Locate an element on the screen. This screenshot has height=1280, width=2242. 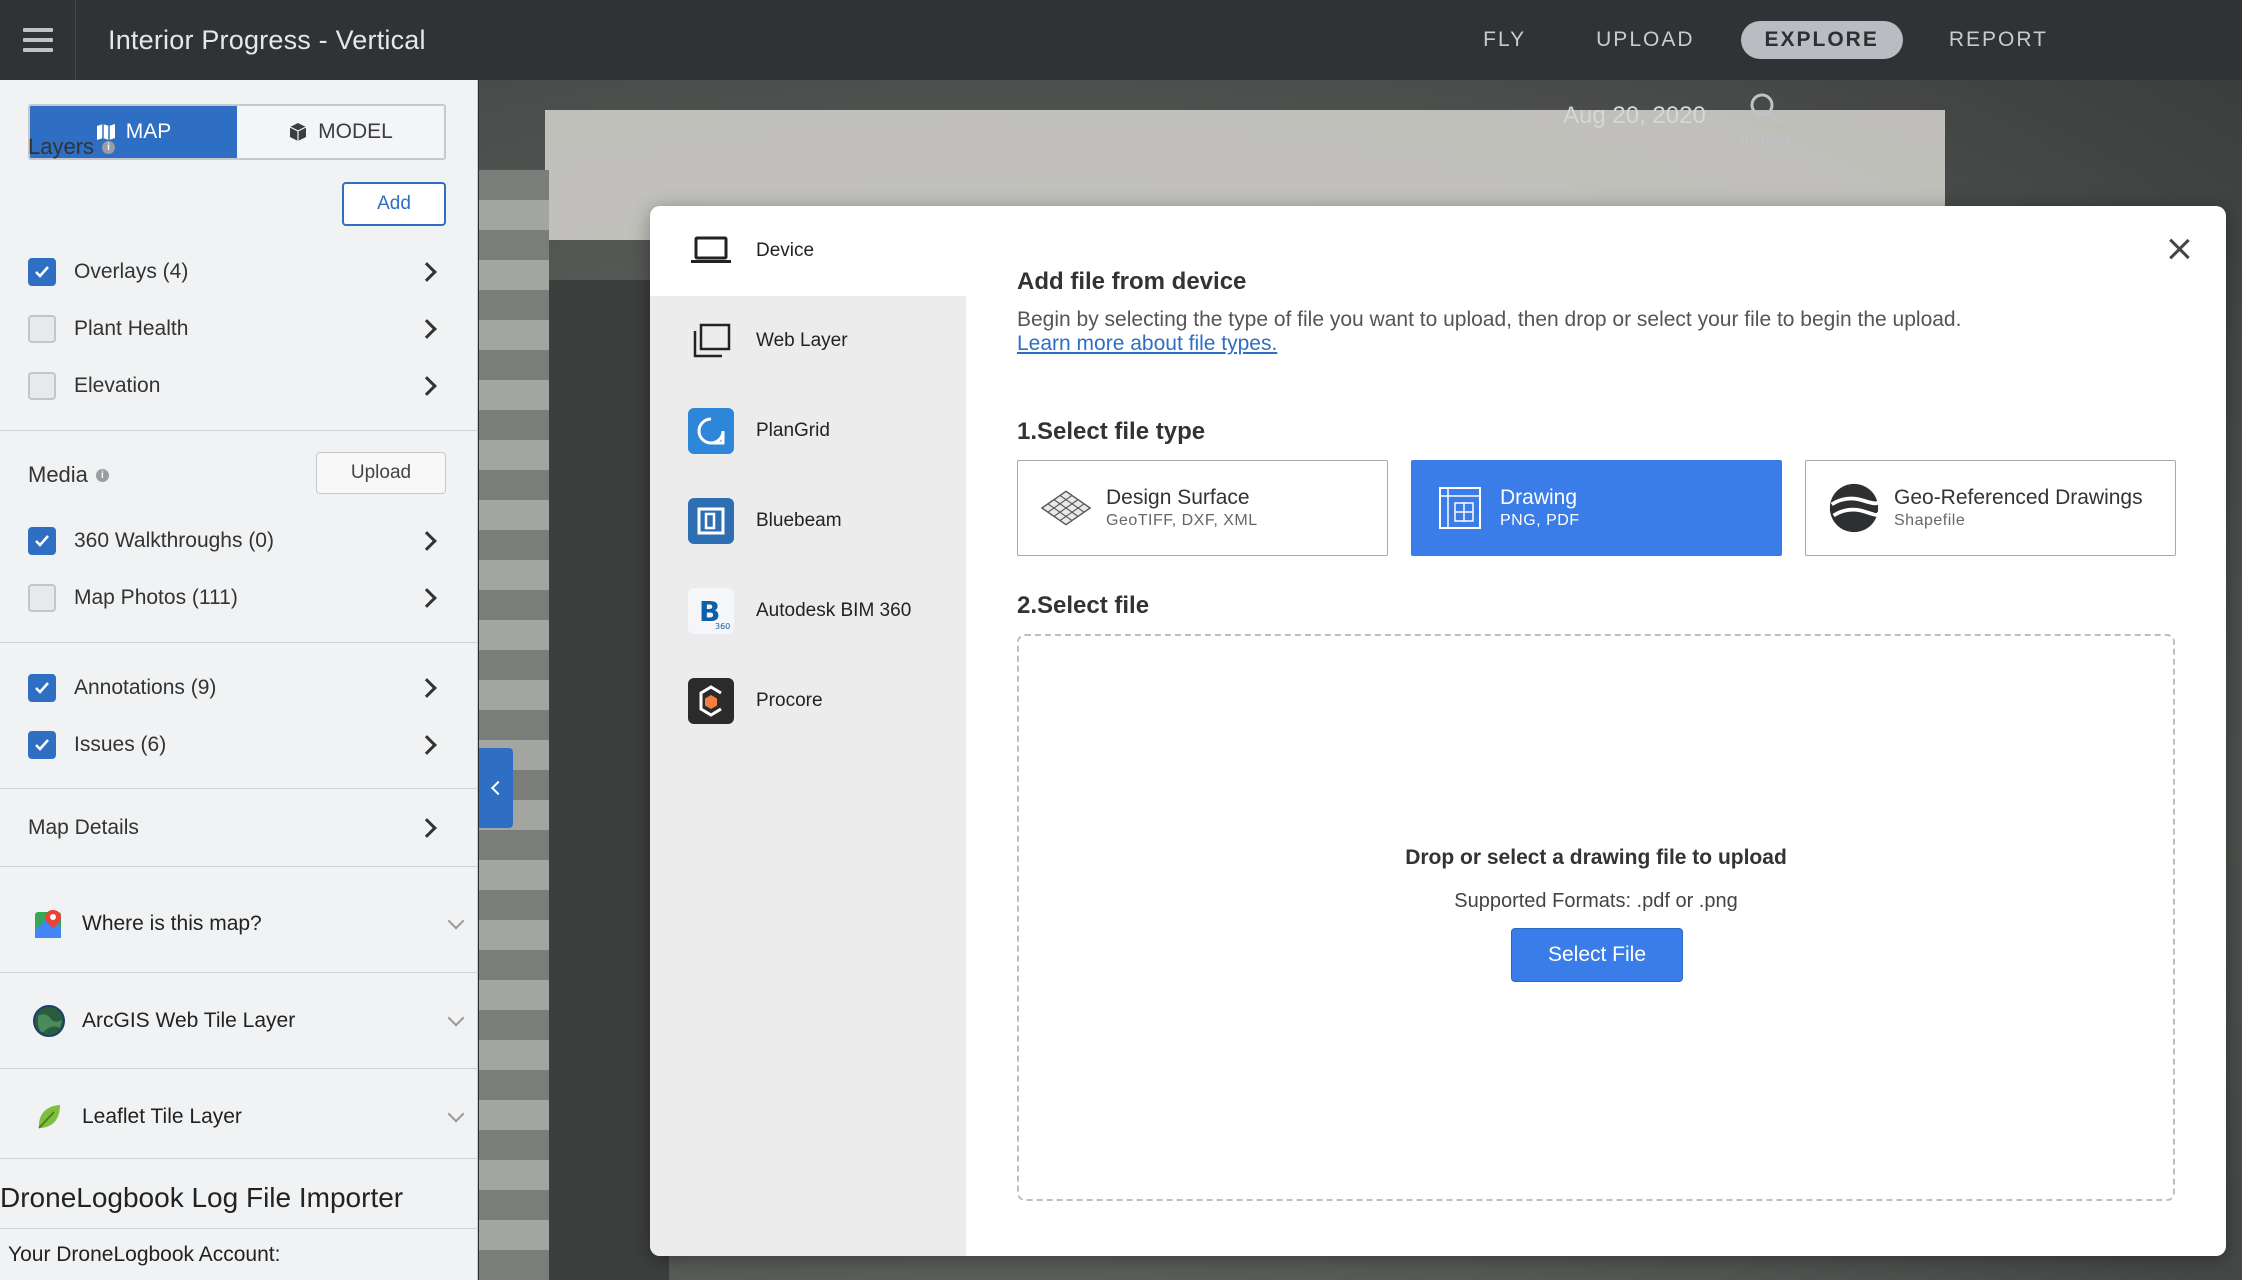
source-label: Procore is located at coordinates (789, 700).